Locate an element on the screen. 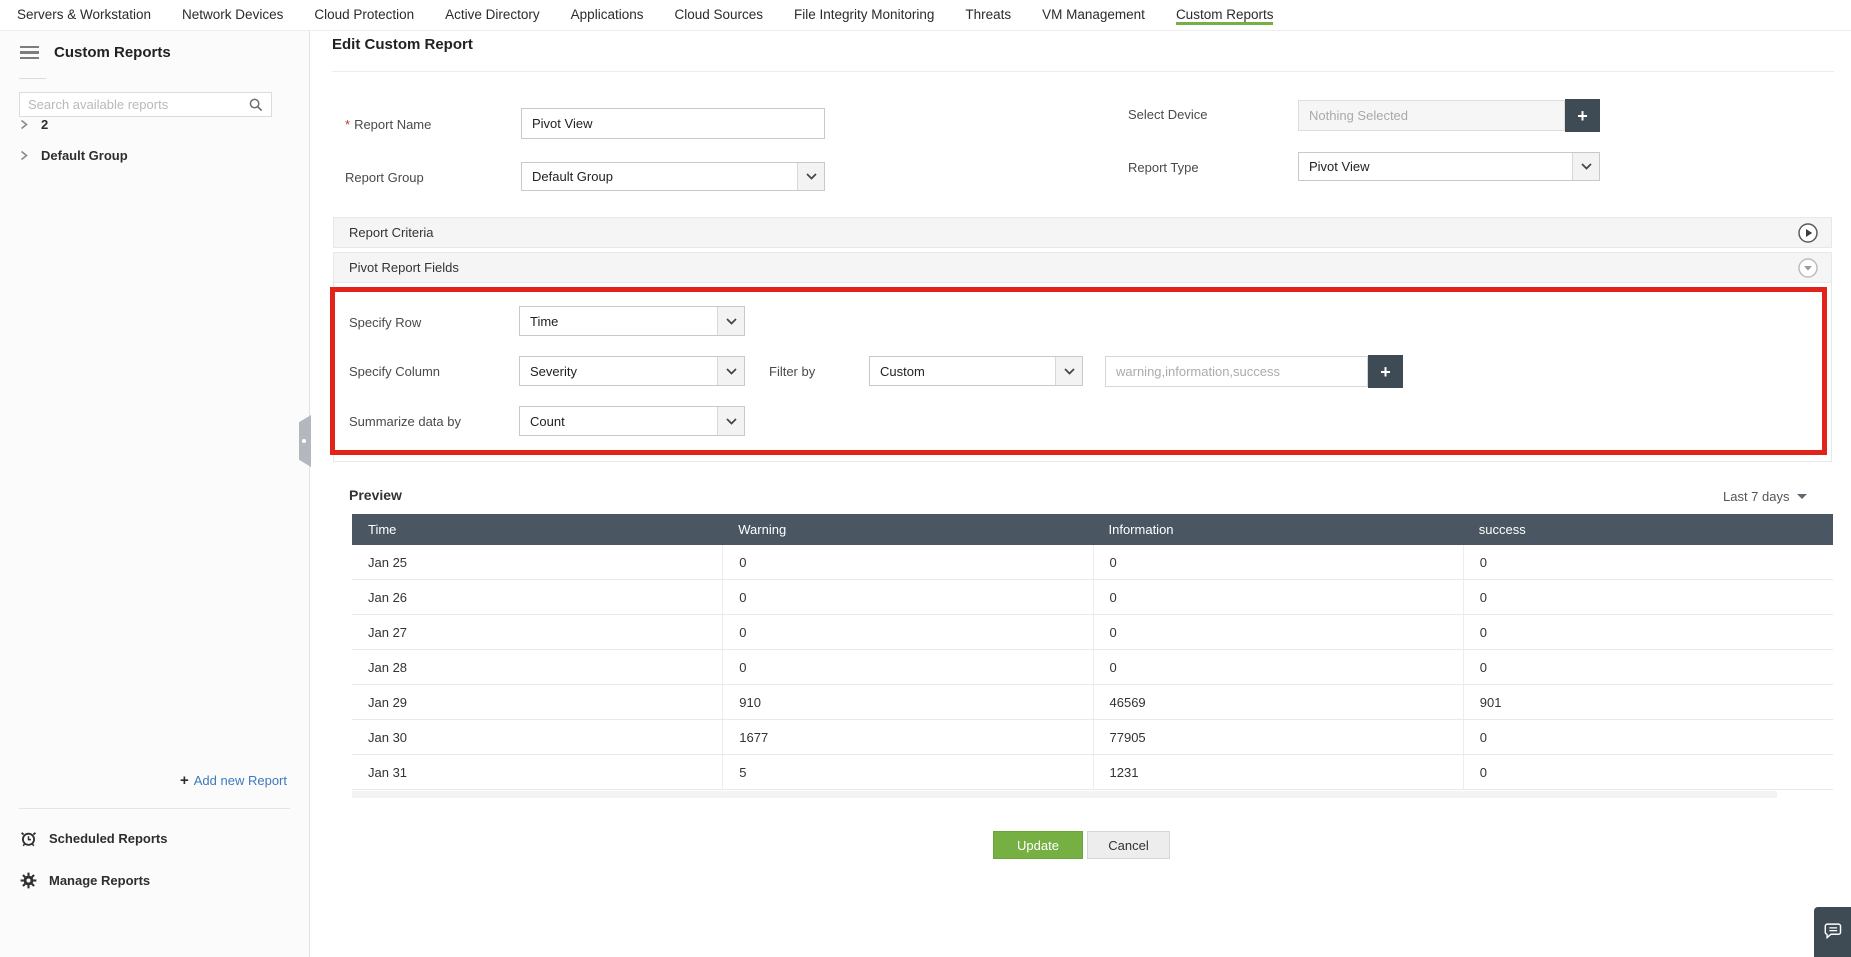 The image size is (1851, 957). scheduled-reports-item: Scheduled Reports is located at coordinates (93, 838).